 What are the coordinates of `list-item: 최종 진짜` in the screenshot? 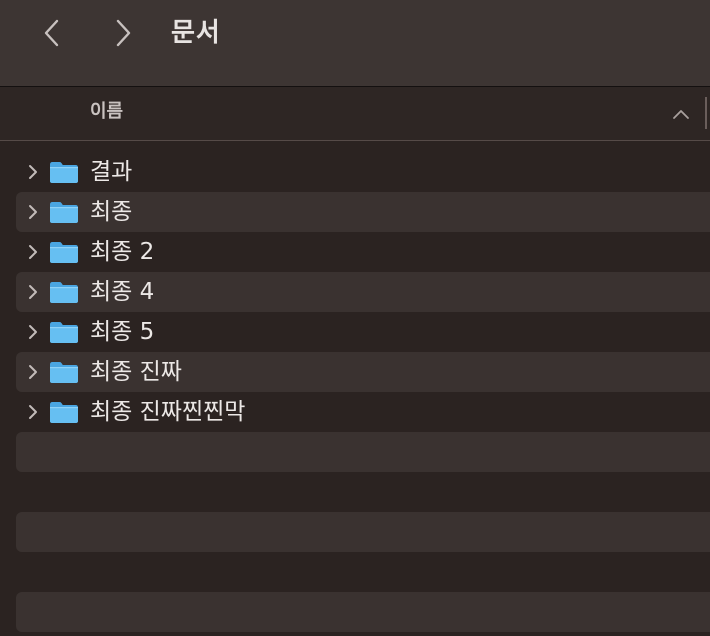 It's located at (363, 372).